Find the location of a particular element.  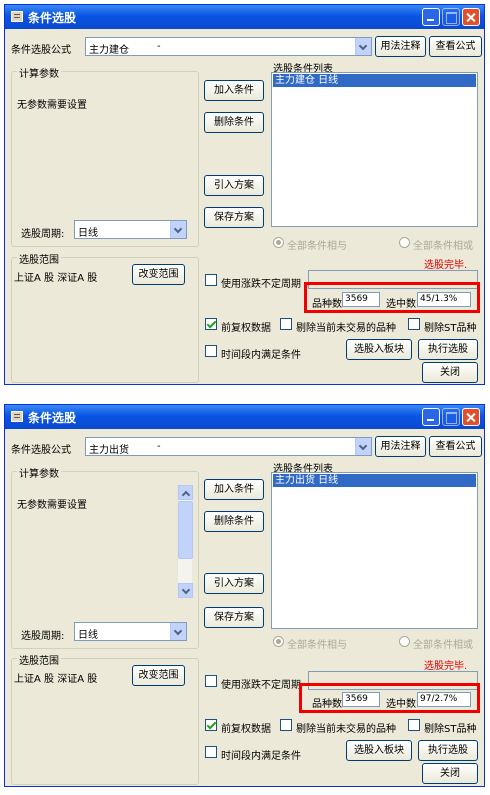

condition-list: 主力建仓 日线 is located at coordinates (374, 149).